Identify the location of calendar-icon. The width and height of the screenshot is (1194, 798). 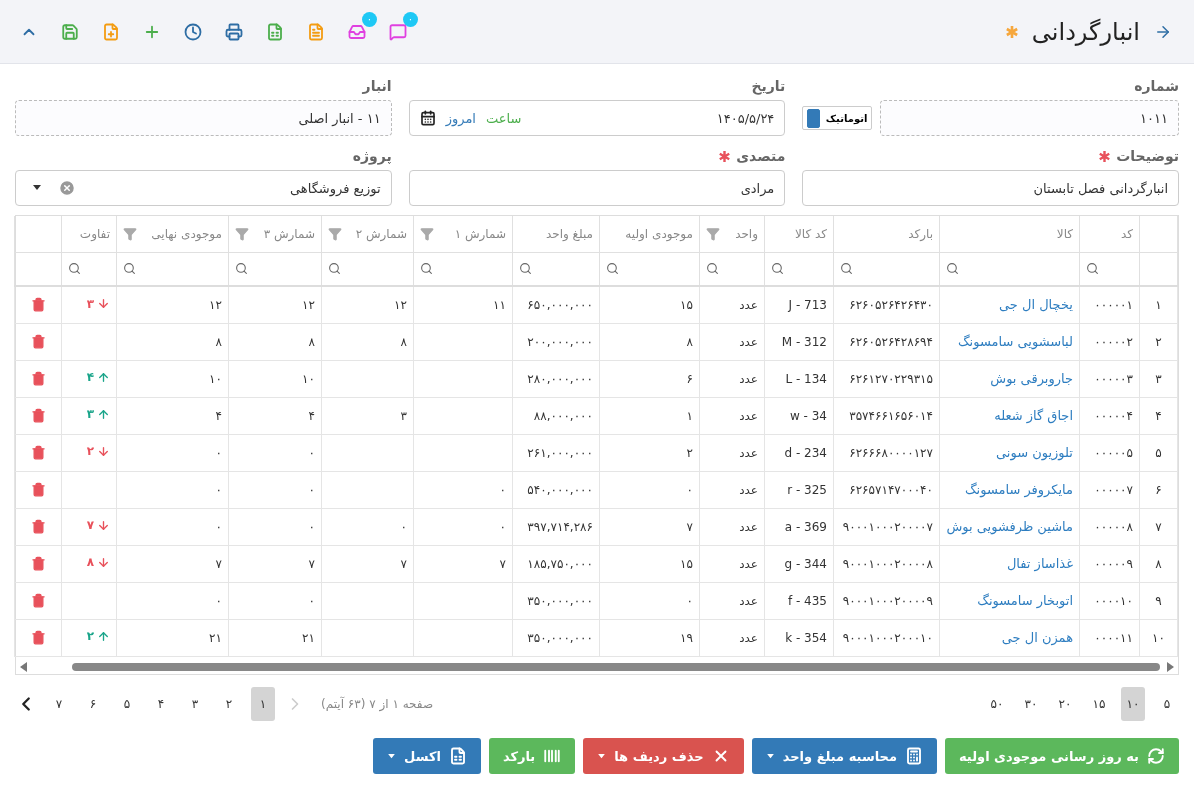
(427, 118).